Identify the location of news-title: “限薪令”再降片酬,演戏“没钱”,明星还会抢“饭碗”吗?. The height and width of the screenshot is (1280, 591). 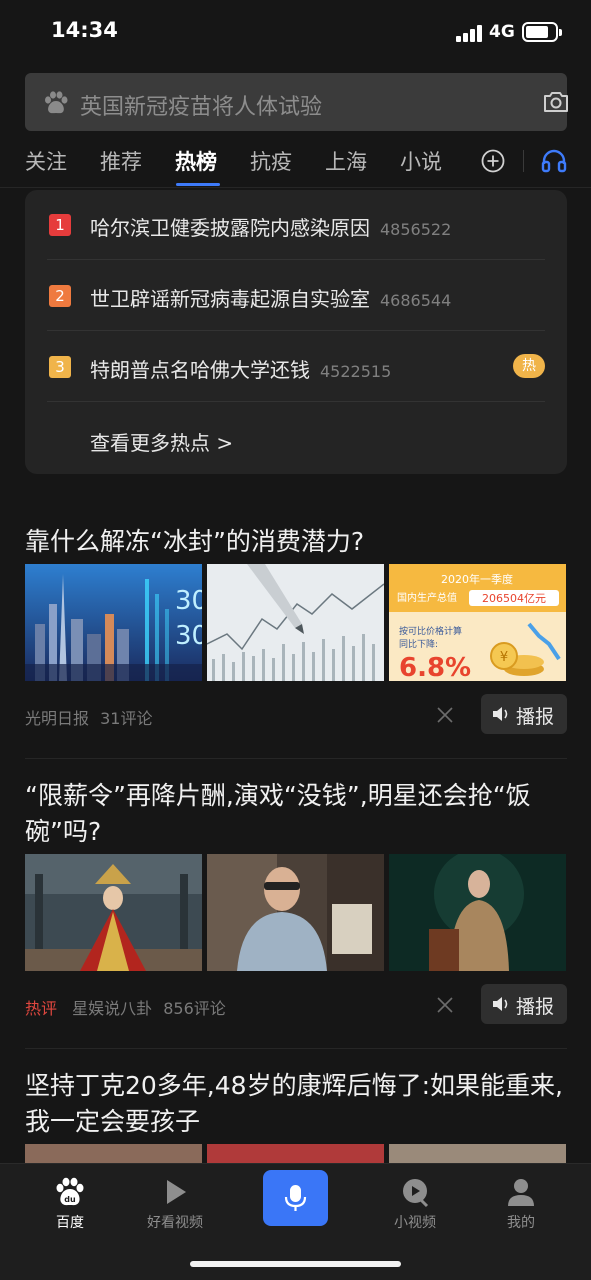
(296, 814).